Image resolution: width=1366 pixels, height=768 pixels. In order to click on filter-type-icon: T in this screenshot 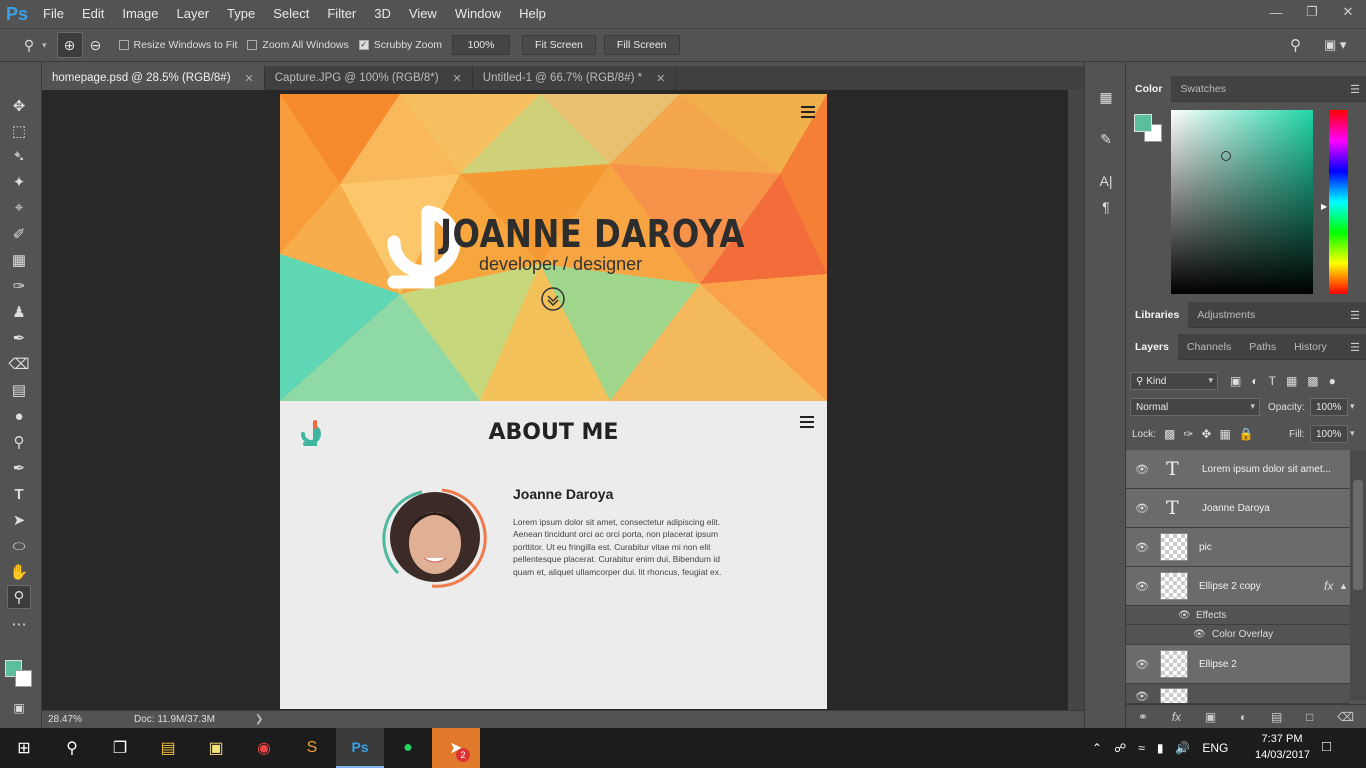, I will do `click(1272, 381)`.